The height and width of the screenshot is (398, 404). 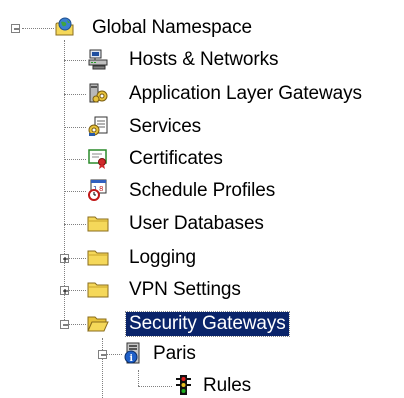 I want to click on tree-item-logging: Logging, so click(x=162, y=258).